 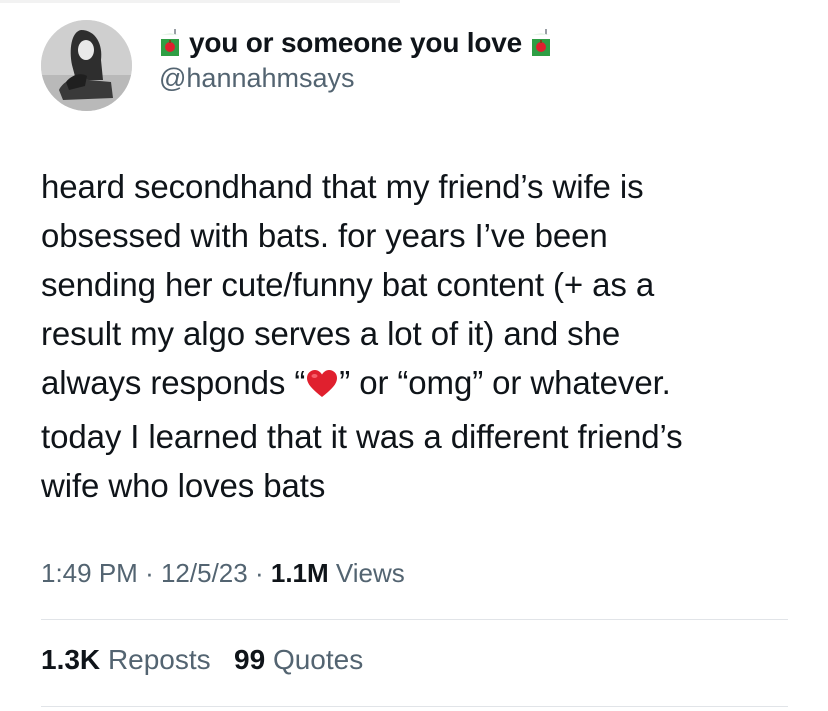 I want to click on reposts-count: 1.3K, so click(x=71, y=659).